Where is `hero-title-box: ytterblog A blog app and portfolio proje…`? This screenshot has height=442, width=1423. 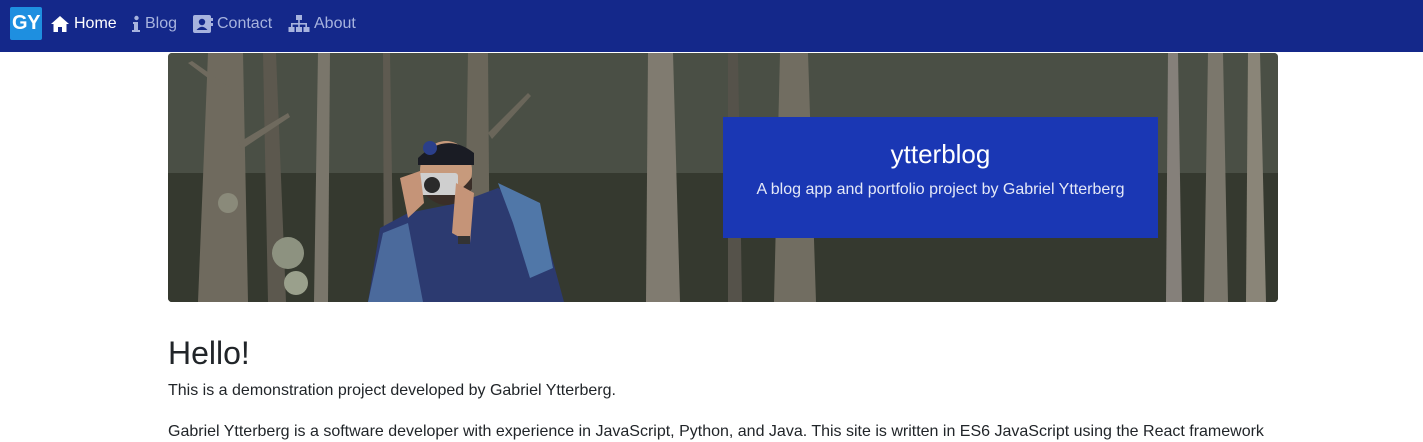
hero-title-box: ytterblog A blog app and portfolio proje… is located at coordinates (940, 177).